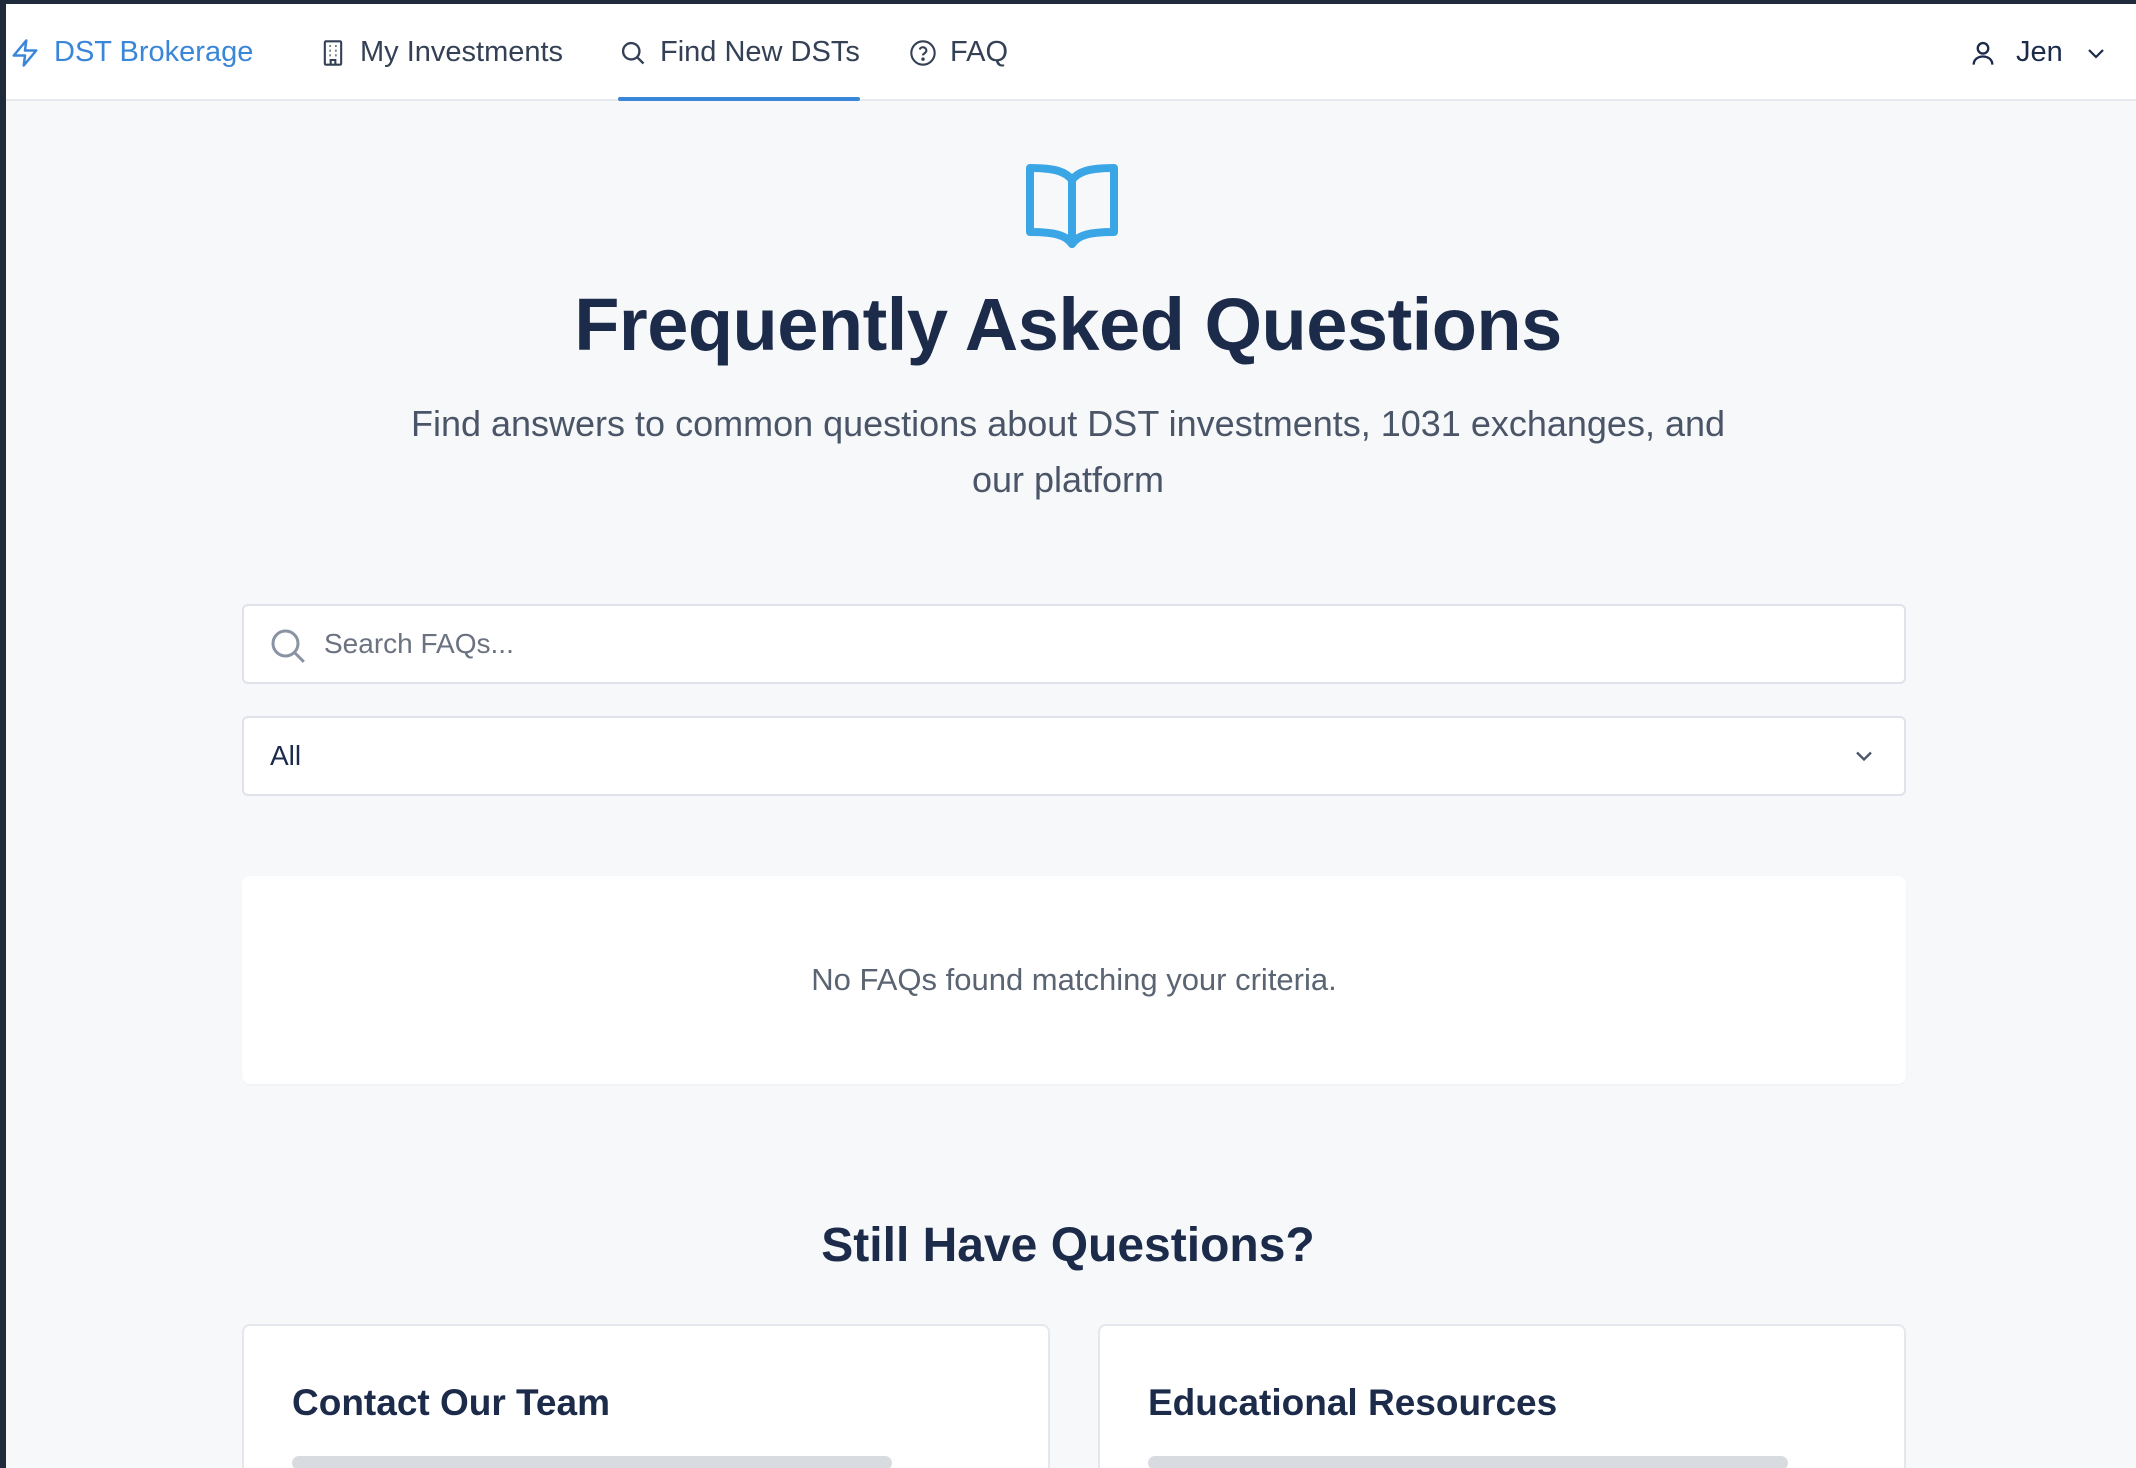 The width and height of the screenshot is (2136, 1468). I want to click on nav-faq-label: FAQ, so click(979, 52).